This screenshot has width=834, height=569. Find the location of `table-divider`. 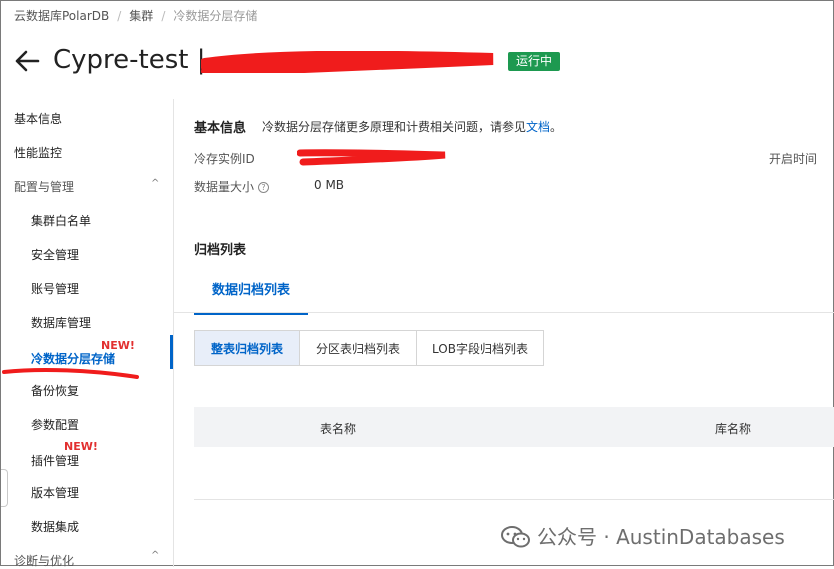

table-divider is located at coordinates (514, 499).